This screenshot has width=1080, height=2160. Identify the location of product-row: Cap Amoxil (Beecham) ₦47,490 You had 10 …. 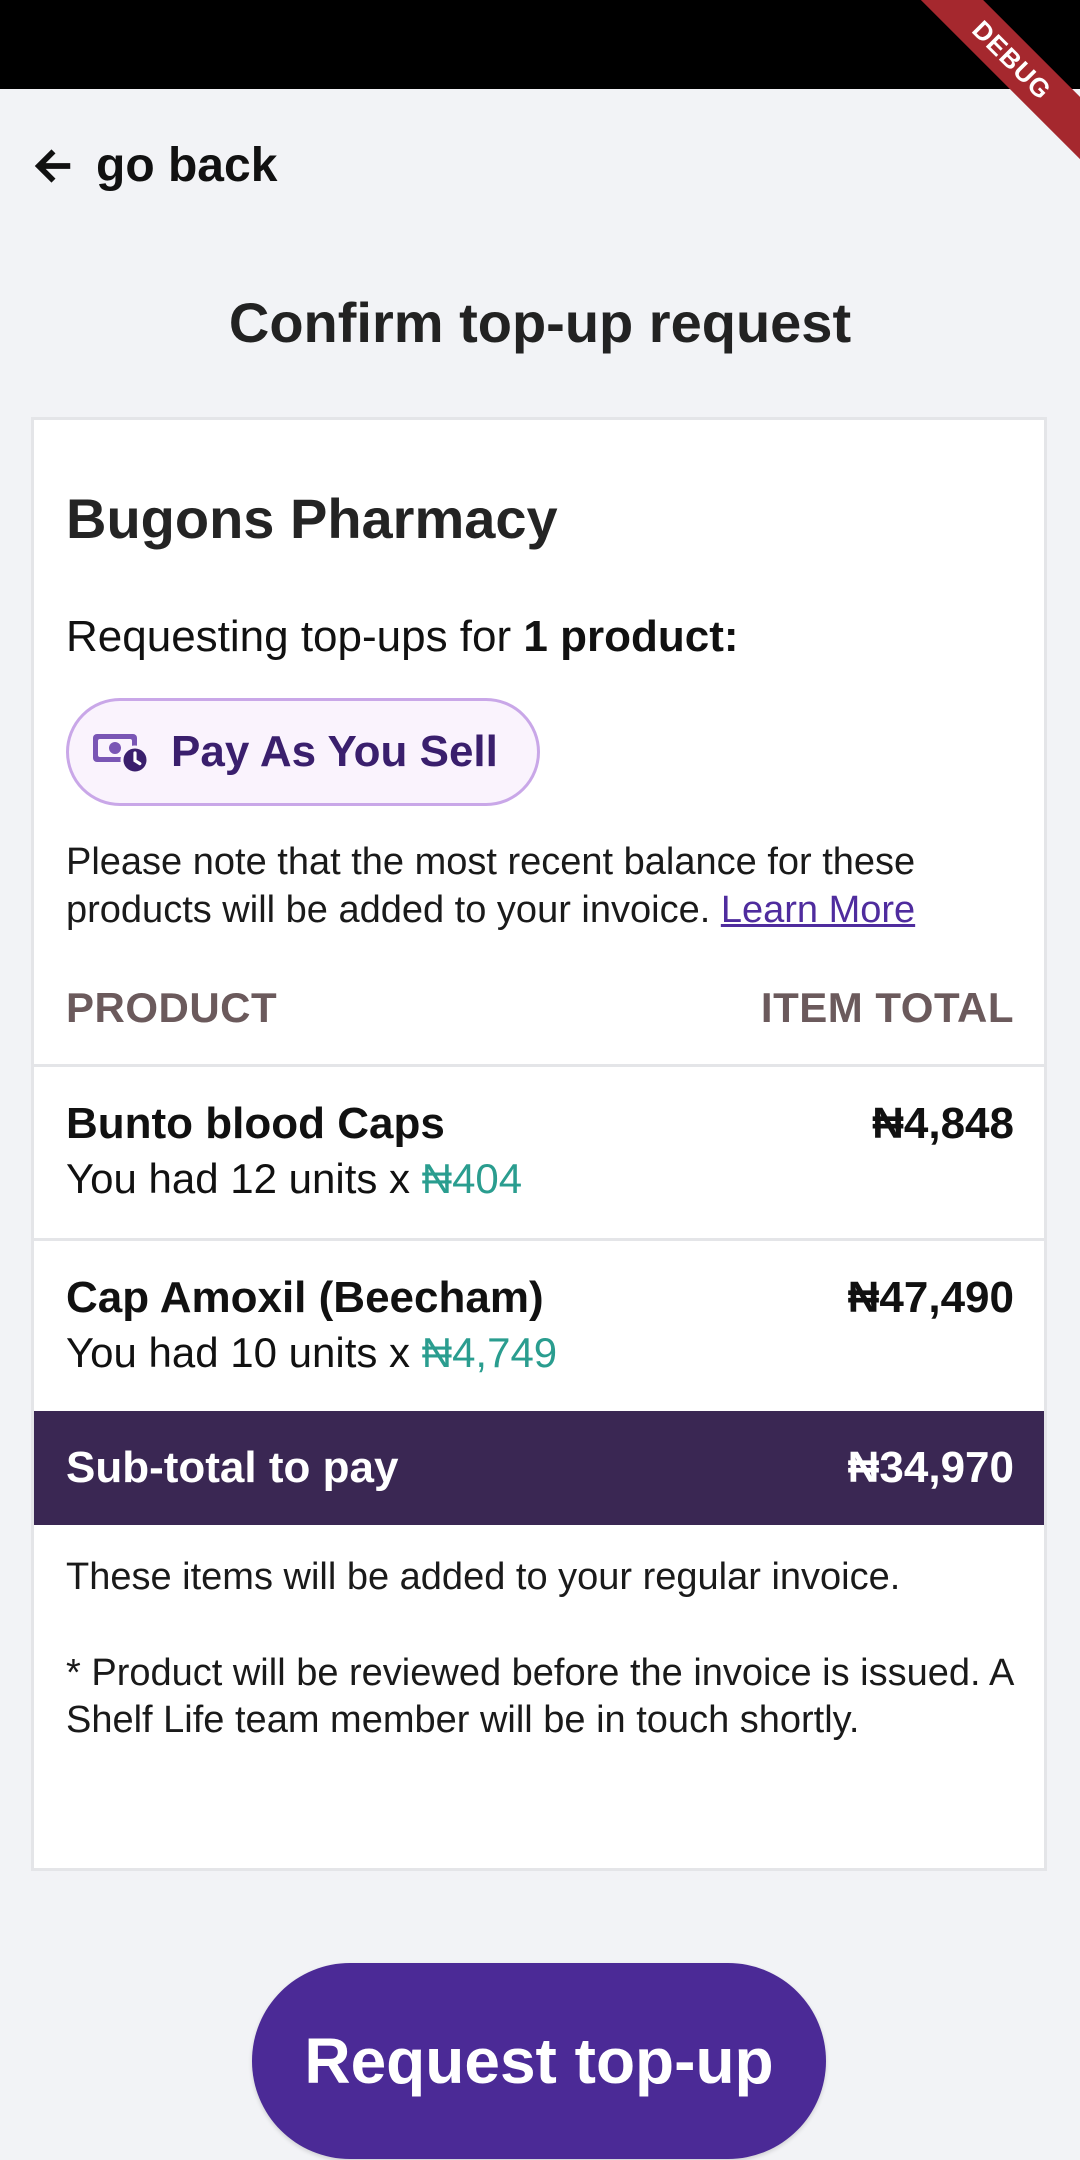
(539, 1326).